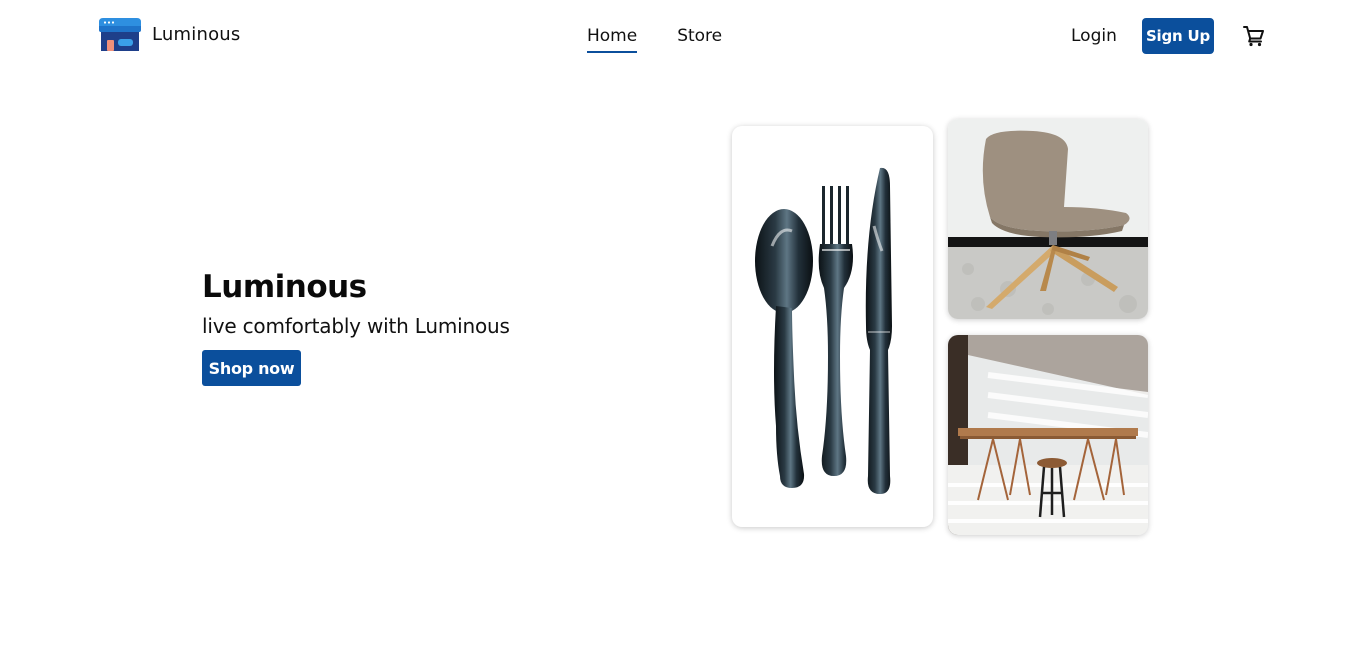 The image size is (1349, 653). What do you see at coordinates (832, 326) in the screenshot?
I see `cutlery-image` at bounding box center [832, 326].